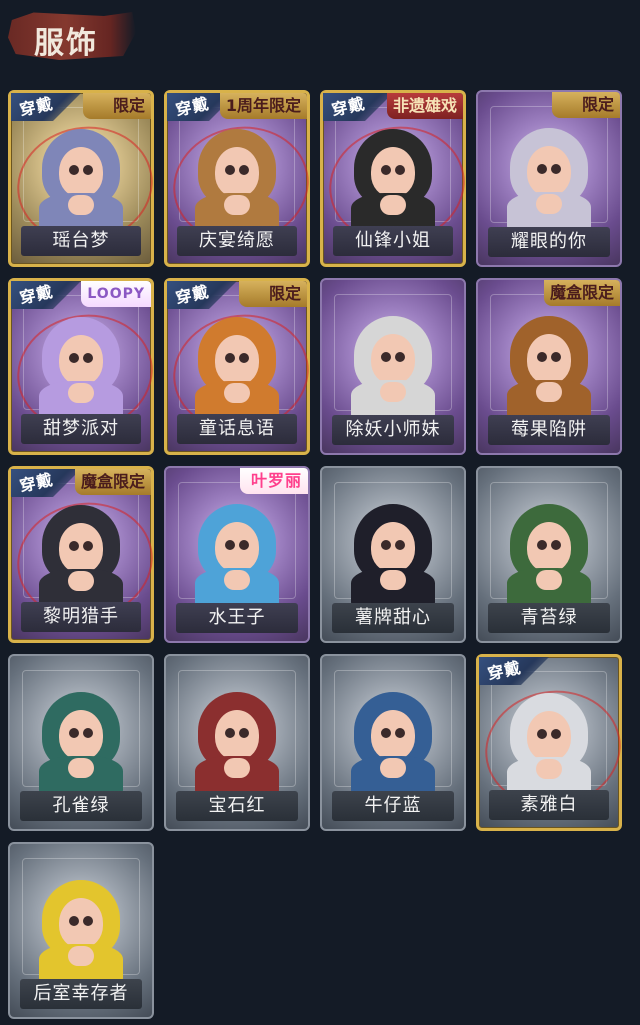 The image size is (640, 1025). I want to click on costume-name: 后室幸存者, so click(81, 993).